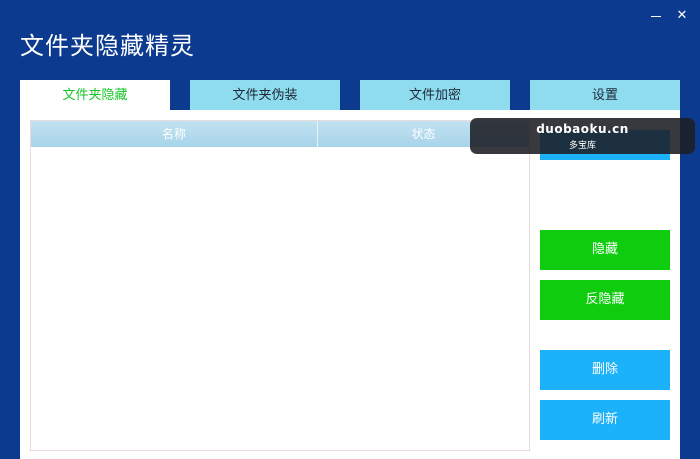 This screenshot has width=700, height=459. What do you see at coordinates (174, 134) in the screenshot?
I see `column-header-name: 名称` at bounding box center [174, 134].